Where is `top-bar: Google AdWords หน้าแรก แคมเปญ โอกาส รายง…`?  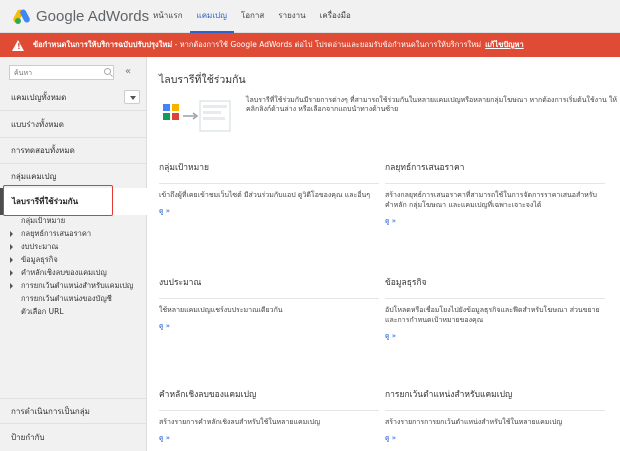 top-bar: Google AdWords หน้าแรก แคมเปญ โอกาส รายง… is located at coordinates (310, 16).